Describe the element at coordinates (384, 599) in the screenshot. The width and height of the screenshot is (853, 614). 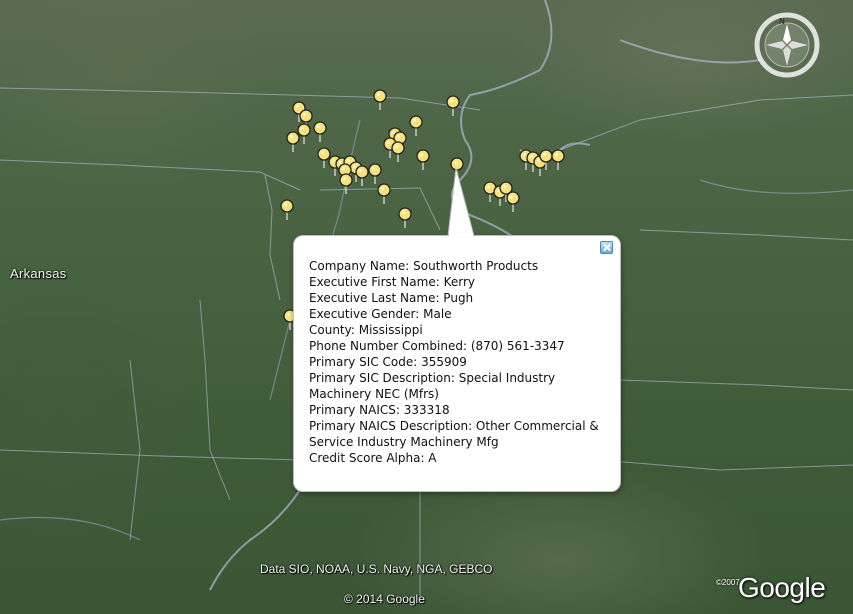
I see `copyright-attribution: © 2014 Google` at that location.